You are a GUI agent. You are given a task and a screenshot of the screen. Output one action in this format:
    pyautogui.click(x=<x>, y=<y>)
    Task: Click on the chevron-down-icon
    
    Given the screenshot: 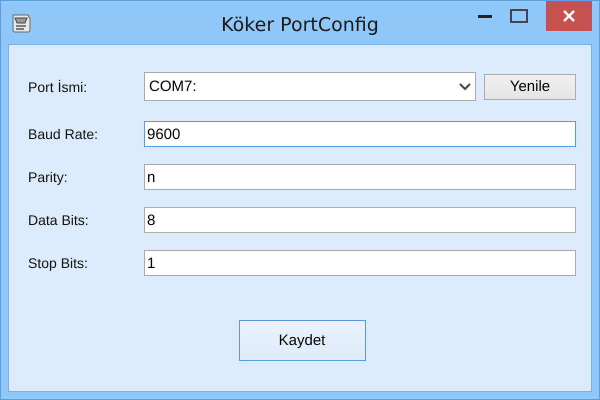 What is the action you would take?
    pyautogui.click(x=465, y=86)
    